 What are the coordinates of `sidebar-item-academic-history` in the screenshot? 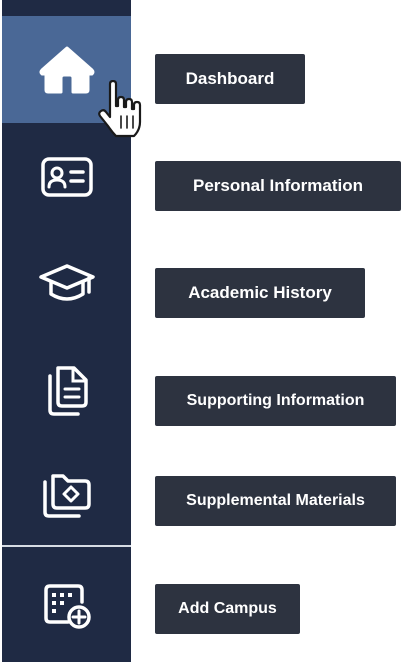 It's located at (66, 283).